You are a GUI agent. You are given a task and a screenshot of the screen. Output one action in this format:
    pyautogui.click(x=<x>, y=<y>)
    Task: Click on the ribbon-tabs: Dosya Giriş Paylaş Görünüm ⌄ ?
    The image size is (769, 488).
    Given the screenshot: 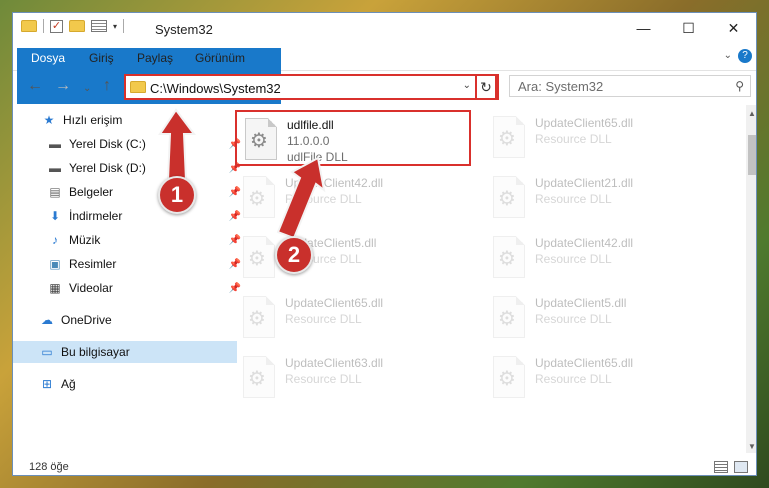 What is the action you would take?
    pyautogui.click(x=384, y=74)
    